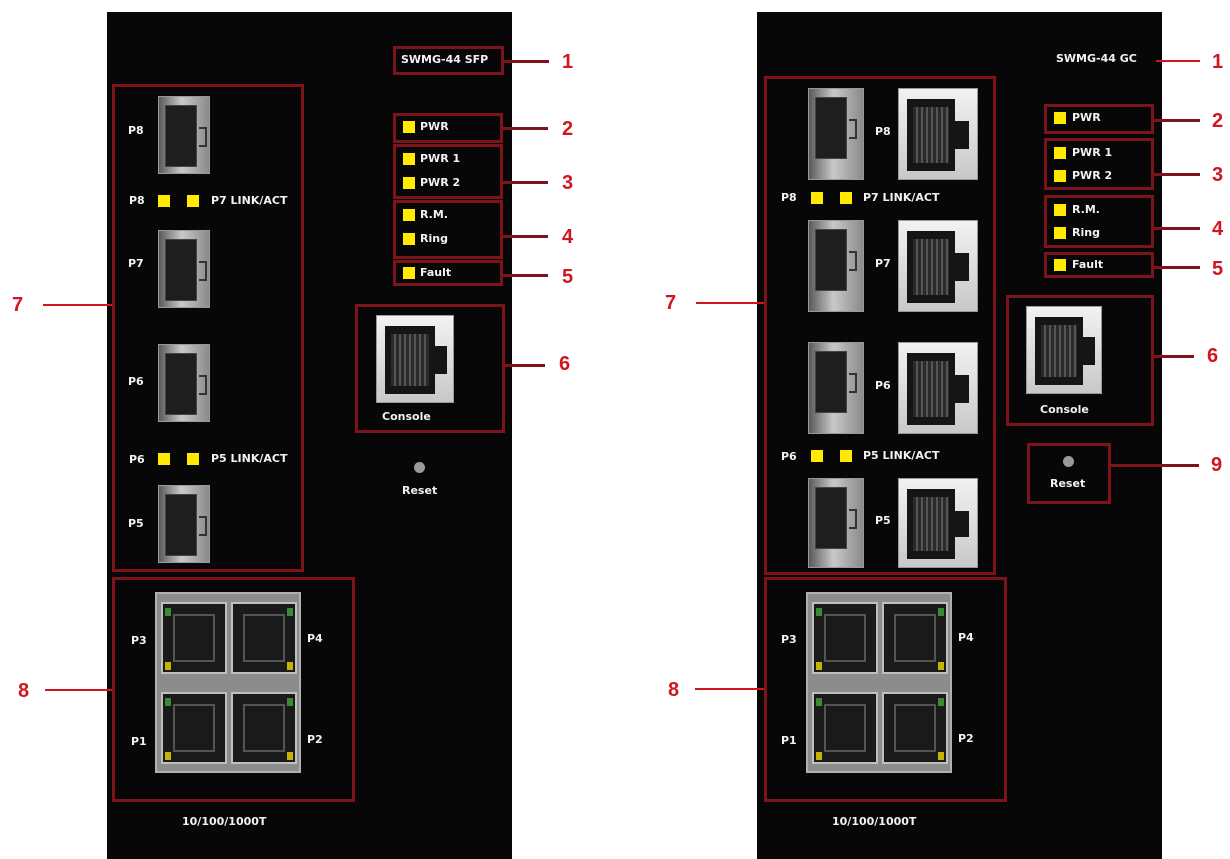  I want to click on left-fault-label: Fault, so click(436, 272).